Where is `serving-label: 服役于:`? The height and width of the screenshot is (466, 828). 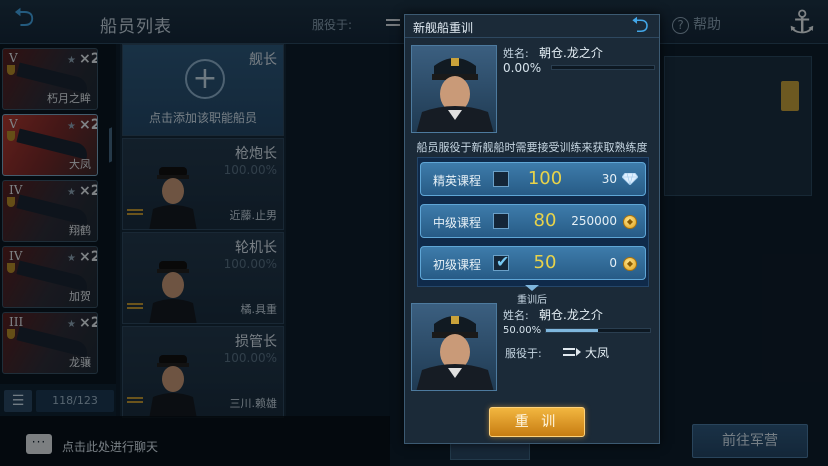
serving-label: 服役于: is located at coordinates (523, 353).